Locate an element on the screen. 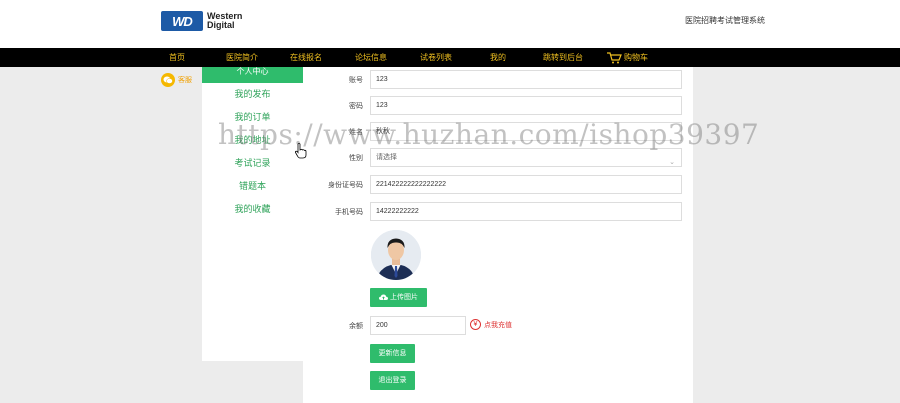 The image size is (900, 403). account-input: 123 is located at coordinates (526, 79).